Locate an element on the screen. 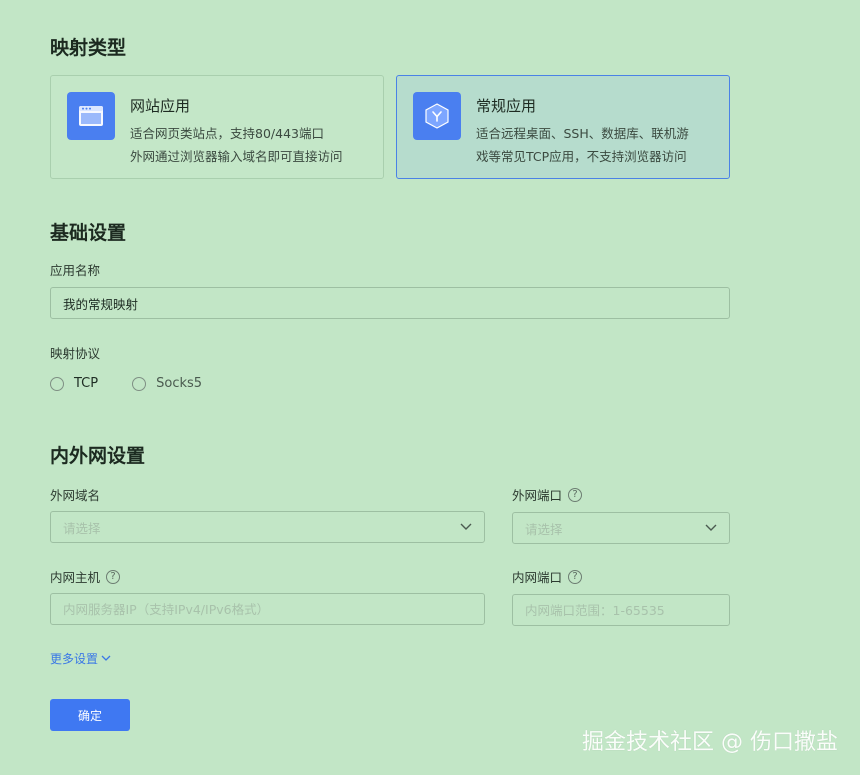 Image resolution: width=860 pixels, height=775 pixels. mapping-type-title: 映射类型 is located at coordinates (88, 48).